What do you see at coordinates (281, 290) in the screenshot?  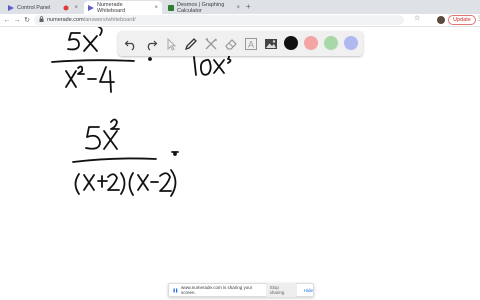 I see `stop-sharing-button: Stop sharing` at bounding box center [281, 290].